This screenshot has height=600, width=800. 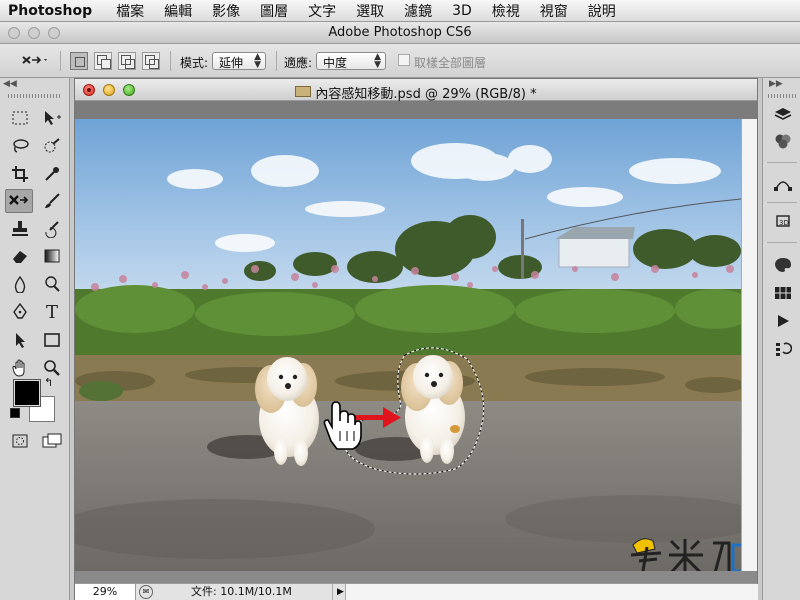 I want to click on rect-marquee-icon, so click(x=20, y=118).